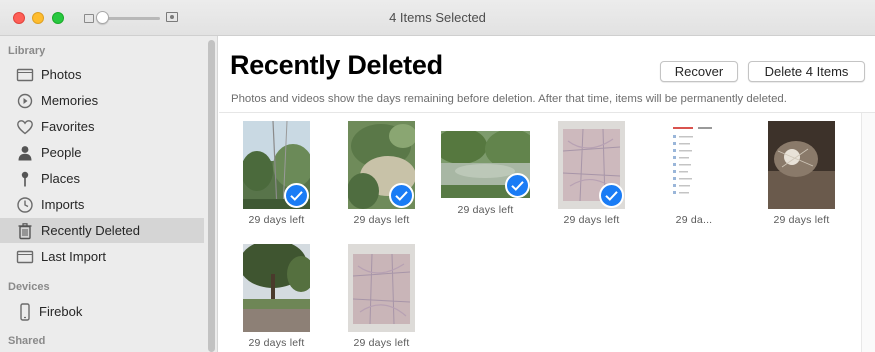 The height and width of the screenshot is (352, 875). Describe the element at coordinates (61, 178) in the screenshot. I see `sidebar-item-label: Places` at that location.